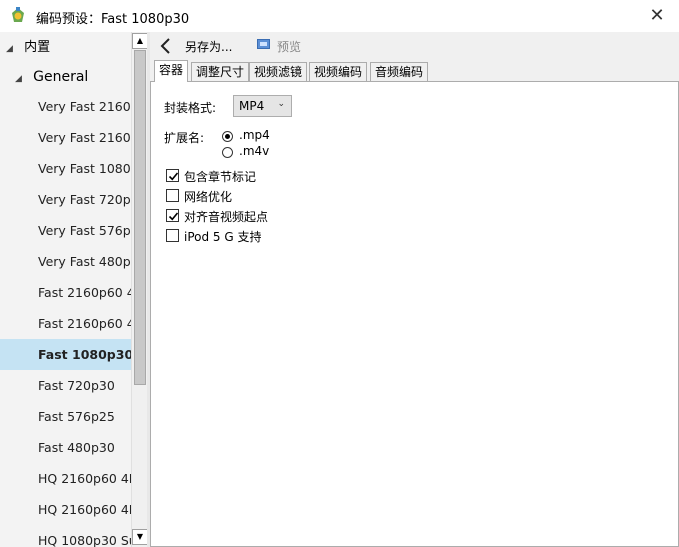 The image size is (679, 547). What do you see at coordinates (172, 235) in the screenshot?
I see `checkbox-ipod5g` at bounding box center [172, 235].